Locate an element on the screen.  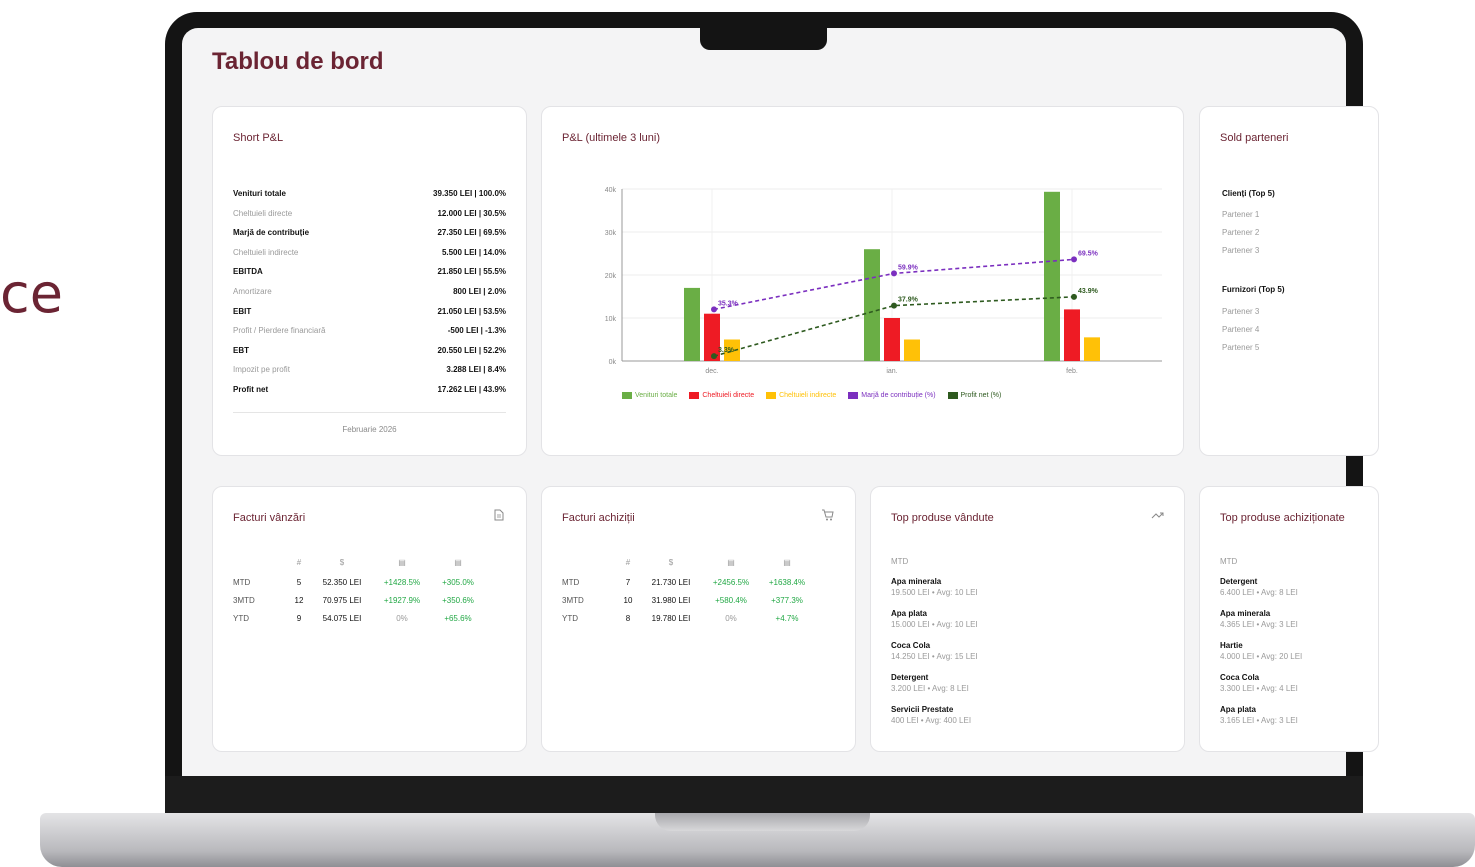
pl-row: Impozit pe profit 3.288 LEI | 8.4% is located at coordinates (369, 372).